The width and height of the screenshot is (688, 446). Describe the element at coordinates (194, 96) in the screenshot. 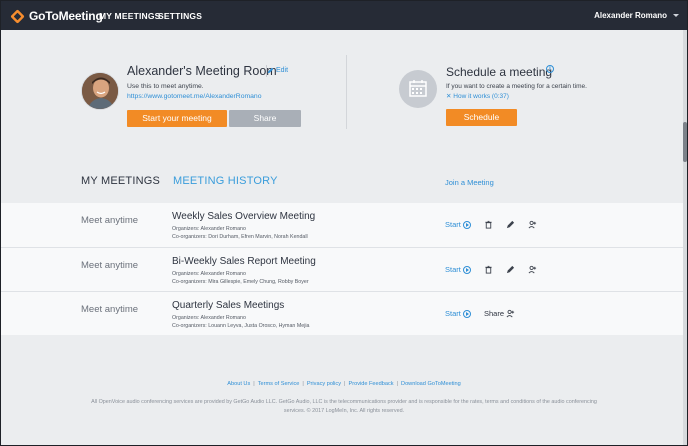

I see `meeting-room-url: https://www.gotomeet.me/AlexanderRomano` at that location.